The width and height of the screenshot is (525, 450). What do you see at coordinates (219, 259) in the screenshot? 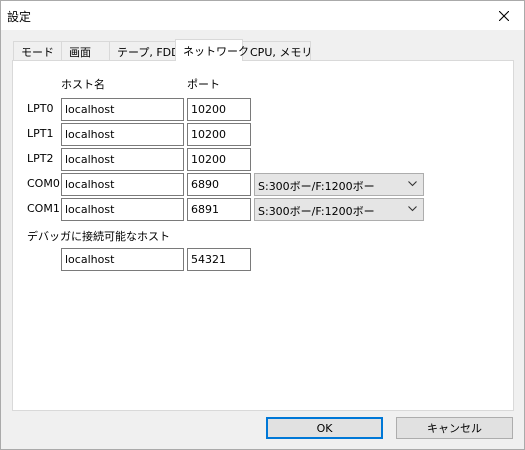
I see `debugger-port-input: 54321` at bounding box center [219, 259].